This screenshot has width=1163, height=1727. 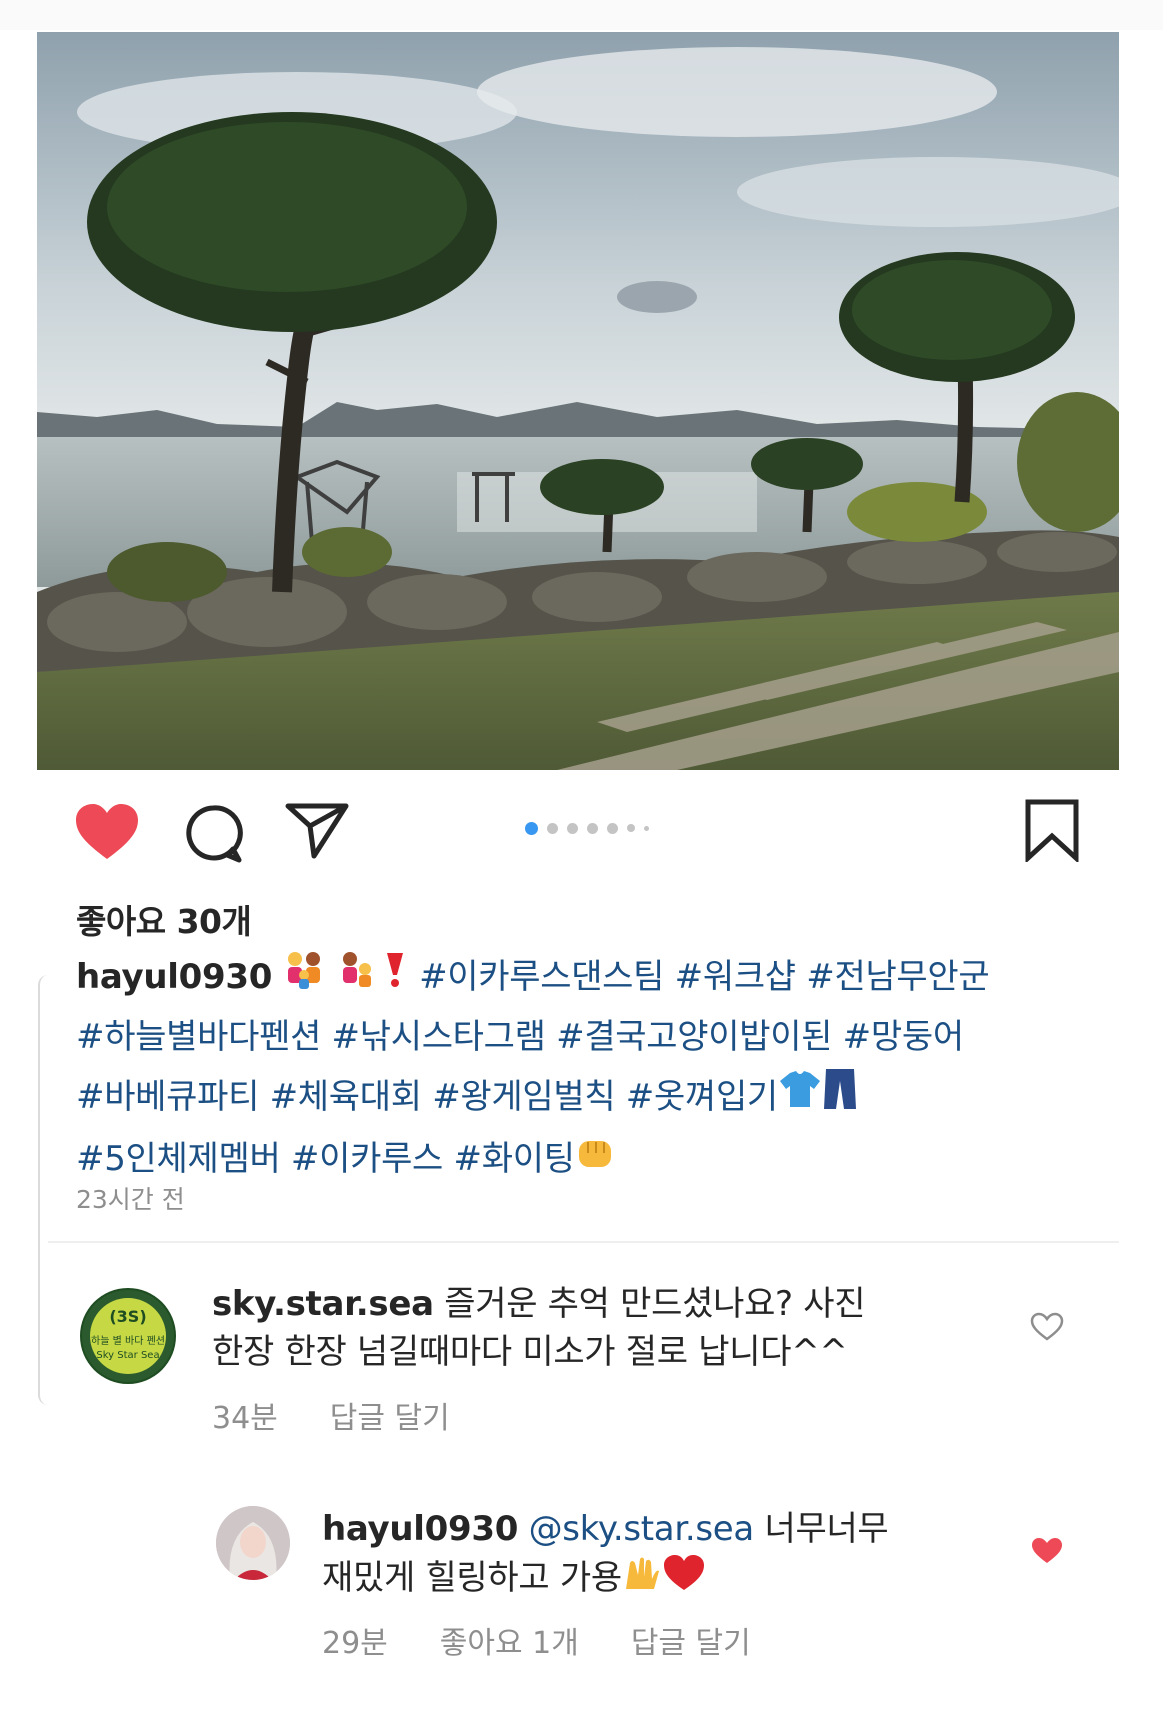 I want to click on divider, so click(x=583, y=1242).